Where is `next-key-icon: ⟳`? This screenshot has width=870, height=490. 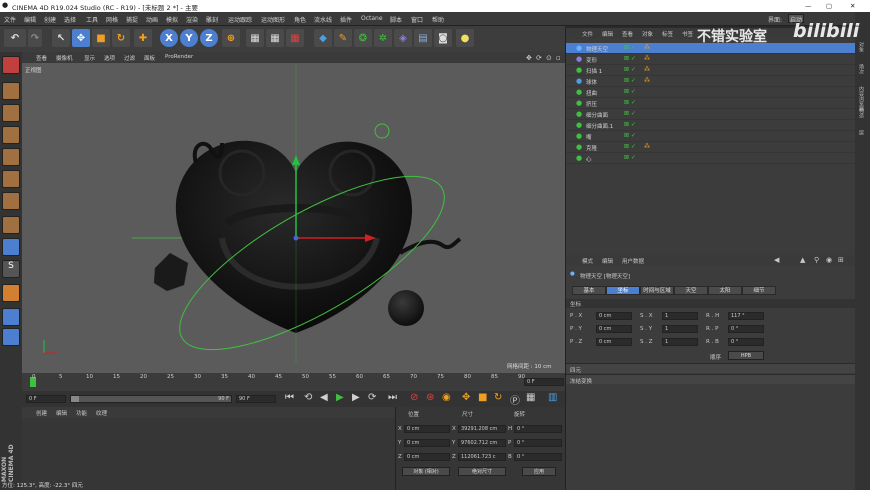
next-key-icon: ⟳ is located at coordinates (372, 397).